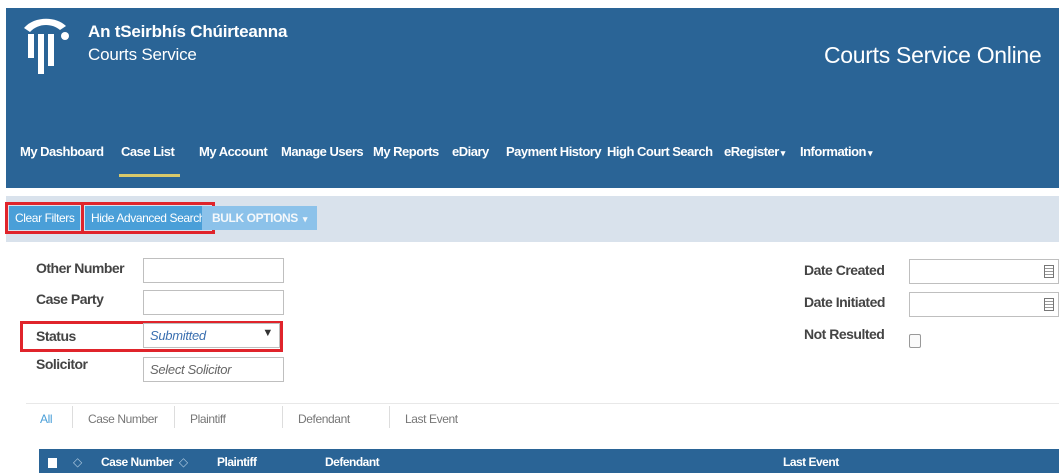 The height and width of the screenshot is (473, 1059). What do you see at coordinates (149, 160) in the screenshot?
I see `nav-case-list: Case List` at bounding box center [149, 160].